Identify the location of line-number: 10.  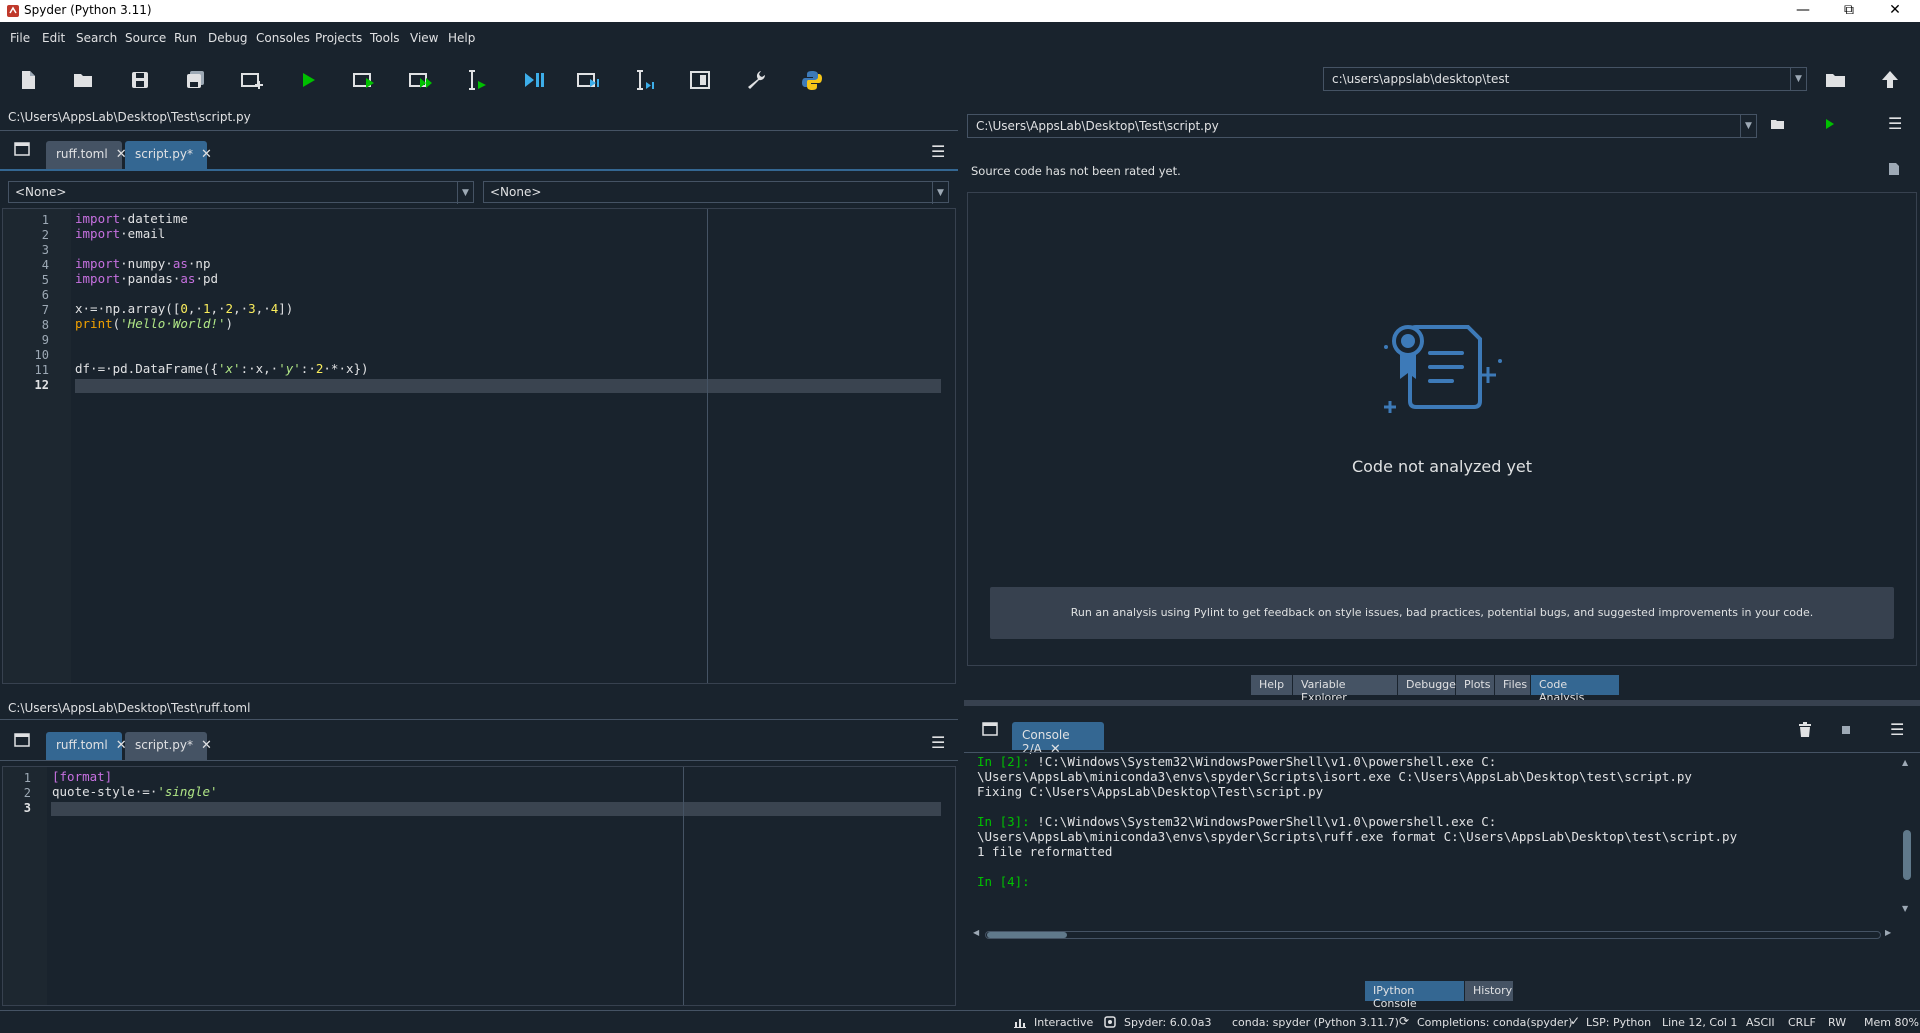
(41, 355).